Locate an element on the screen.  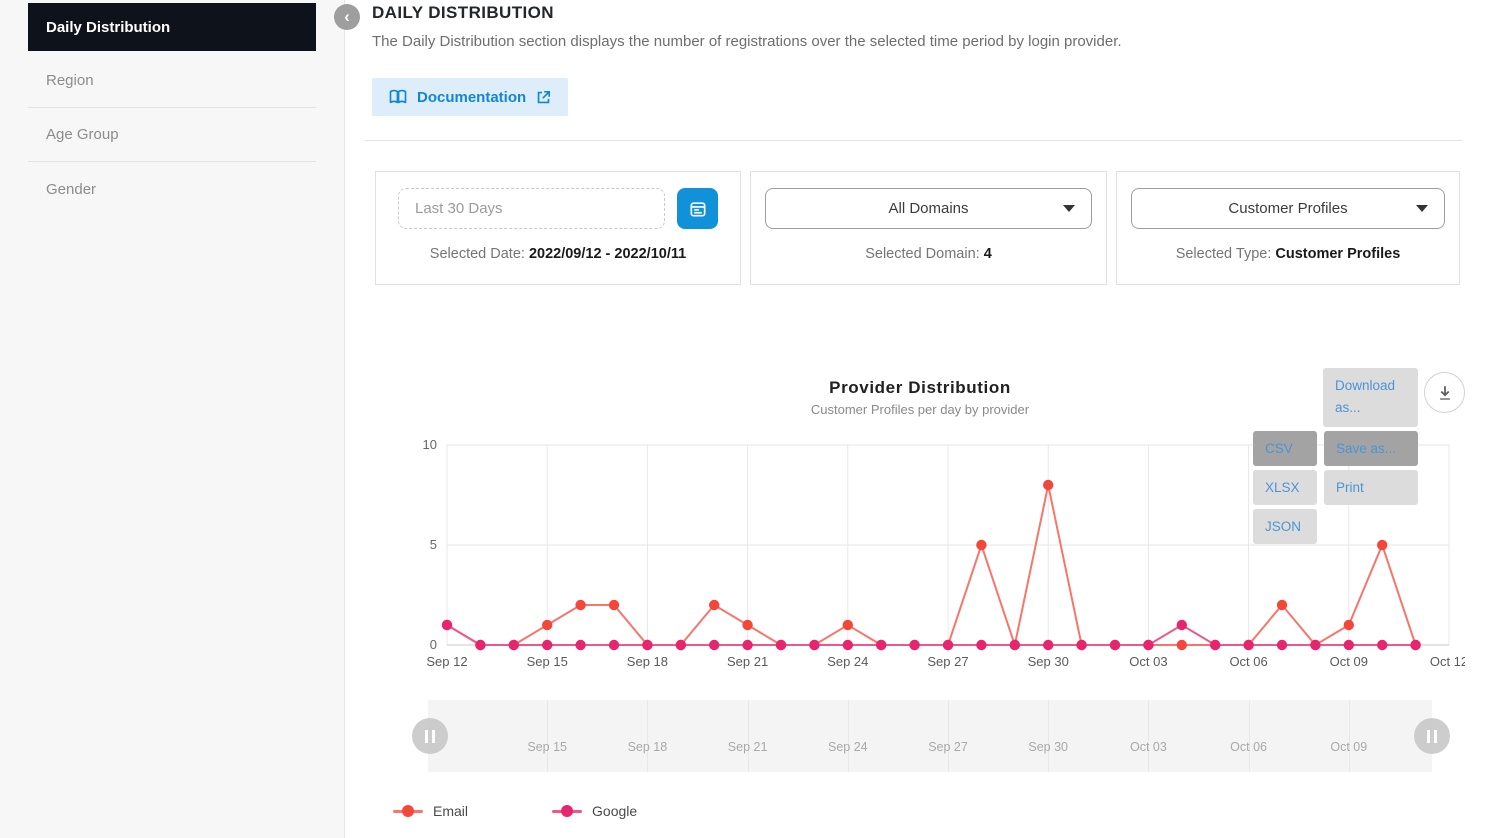
menu-item-print: Print is located at coordinates (1371, 487).